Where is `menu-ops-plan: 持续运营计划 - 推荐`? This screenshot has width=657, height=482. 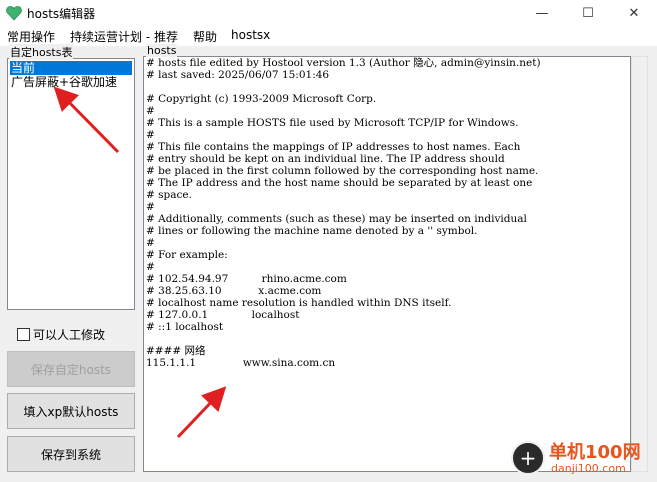
menu-ops-plan: 持续运营计划 - 推荐 is located at coordinates (124, 36).